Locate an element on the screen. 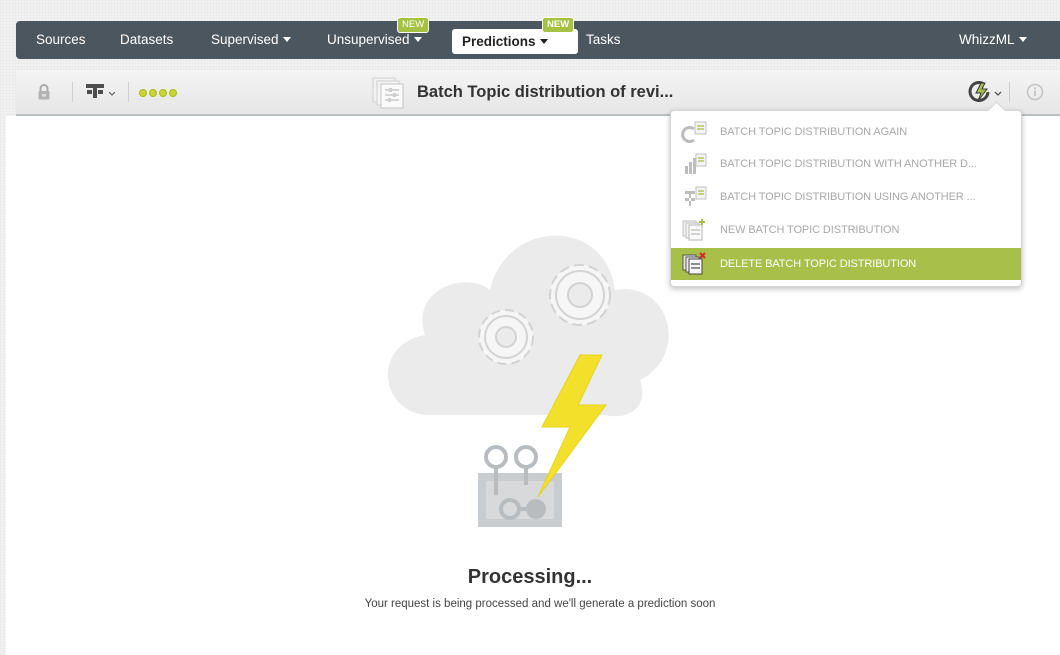  nav-datasets: Datasets is located at coordinates (146, 40).